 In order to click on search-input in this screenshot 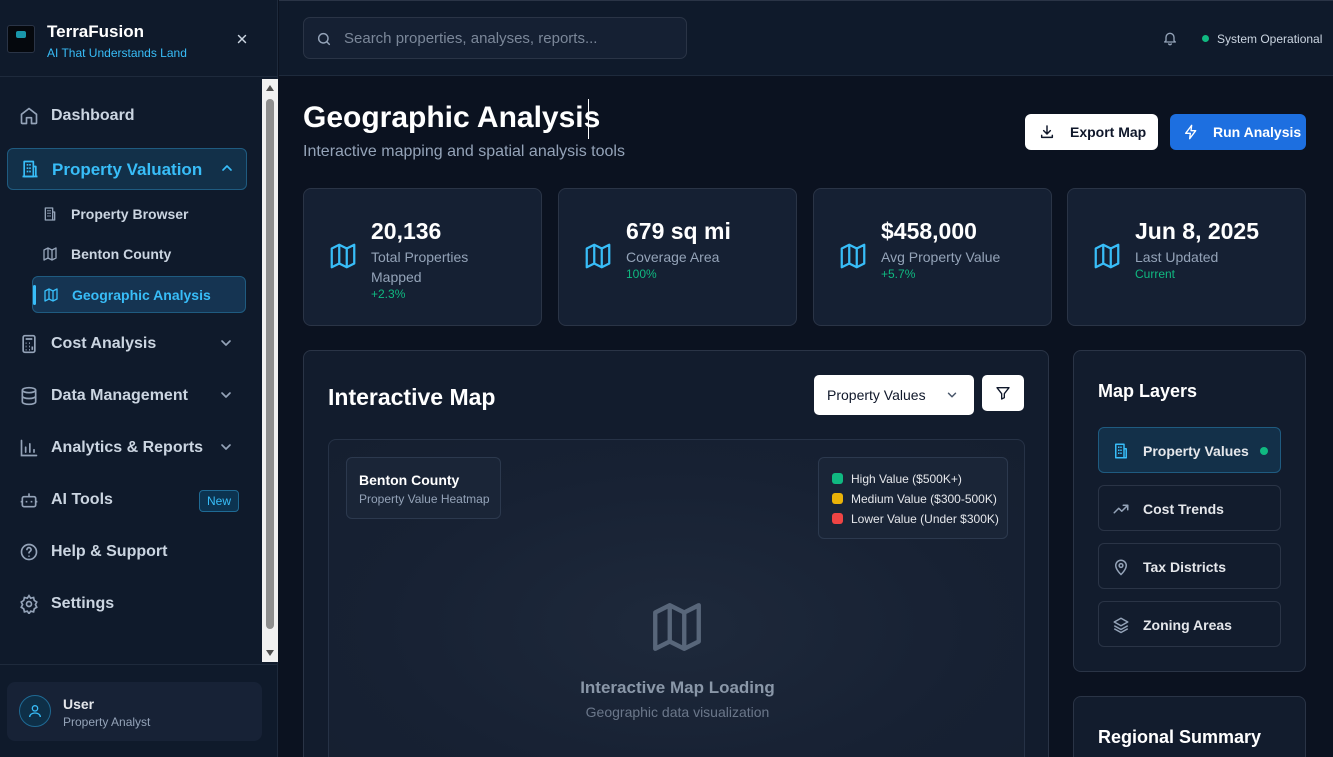, I will do `click(509, 38)`.